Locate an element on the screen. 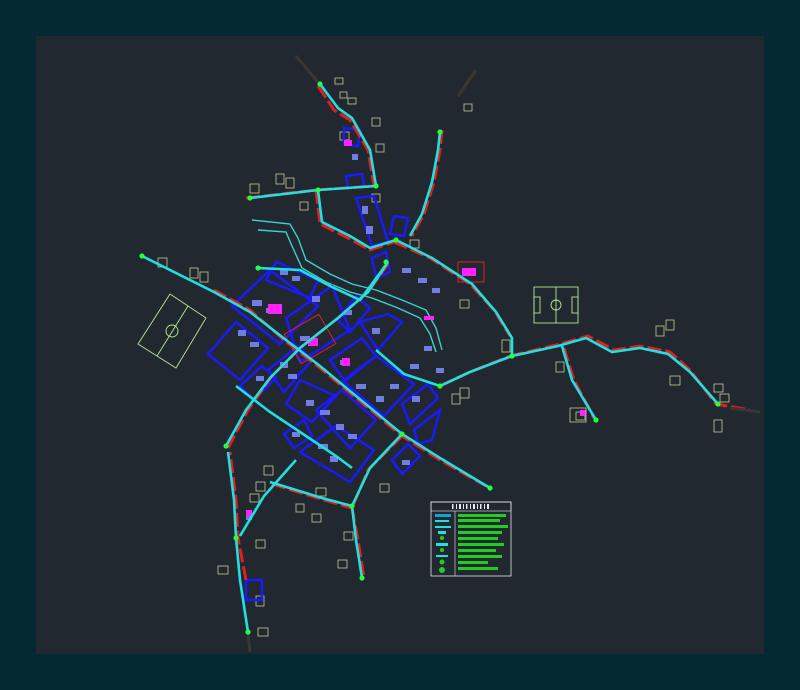 This screenshot has height=690, width=800. sports-field-east is located at coordinates (556, 305).